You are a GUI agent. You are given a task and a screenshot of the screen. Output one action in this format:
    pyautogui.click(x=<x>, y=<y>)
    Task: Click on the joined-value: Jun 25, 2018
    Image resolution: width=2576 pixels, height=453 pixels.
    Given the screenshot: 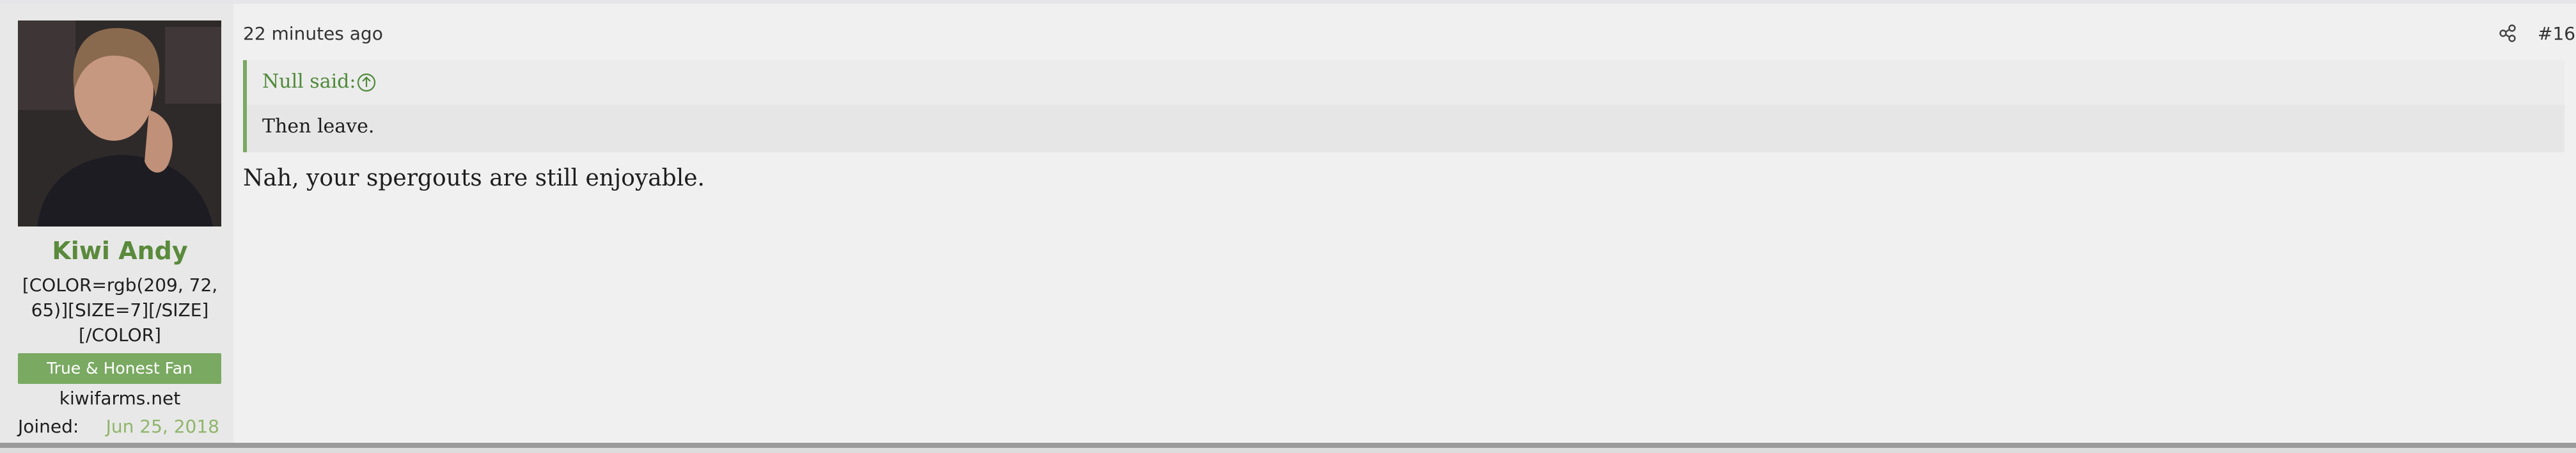 What is the action you would take?
    pyautogui.click(x=162, y=426)
    